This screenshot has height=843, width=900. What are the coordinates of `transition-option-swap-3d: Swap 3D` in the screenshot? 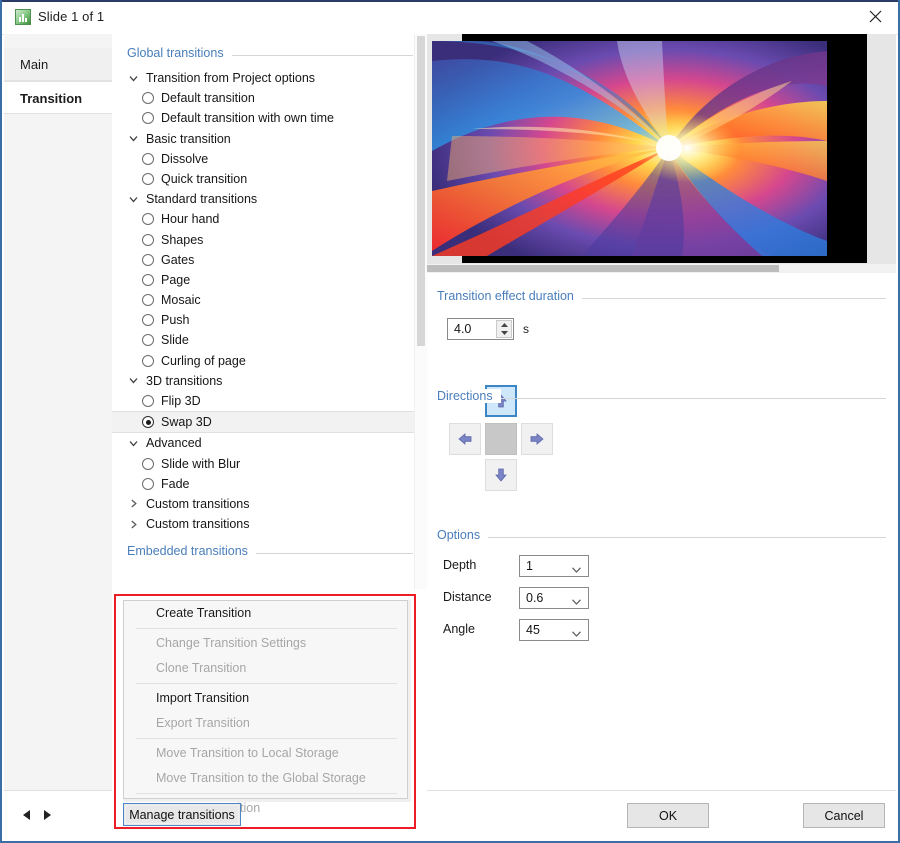 It's located at (268, 422).